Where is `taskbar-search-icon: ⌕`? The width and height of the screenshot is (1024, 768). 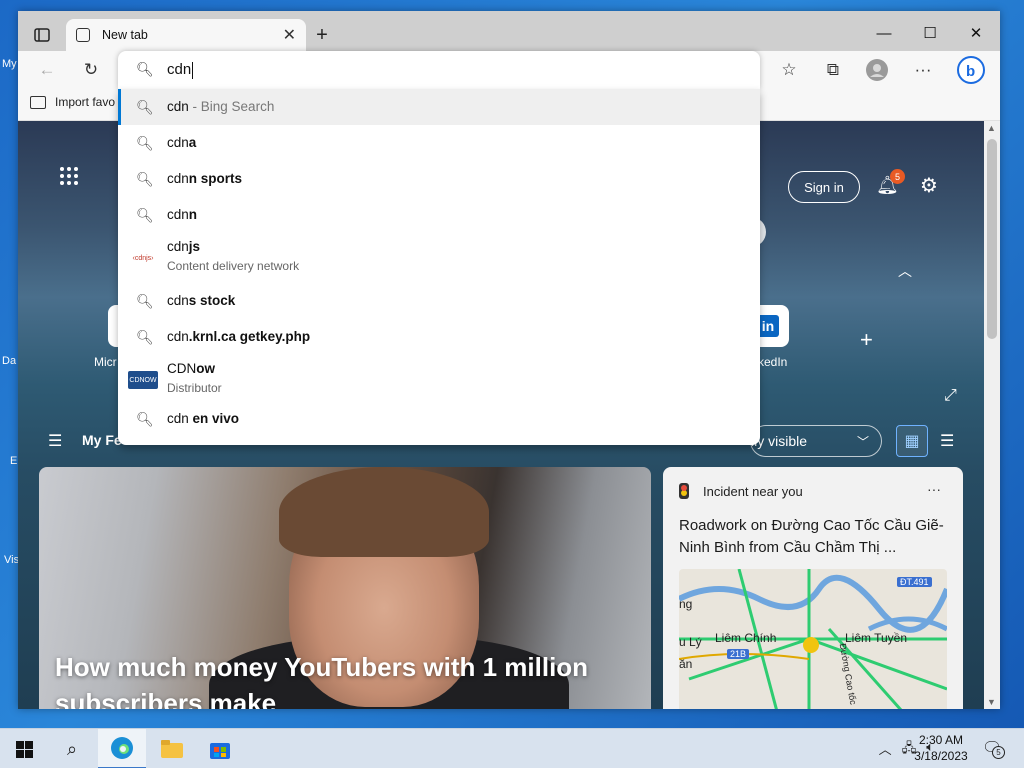
taskbar-search-icon: ⌕ is located at coordinates (72, 748).